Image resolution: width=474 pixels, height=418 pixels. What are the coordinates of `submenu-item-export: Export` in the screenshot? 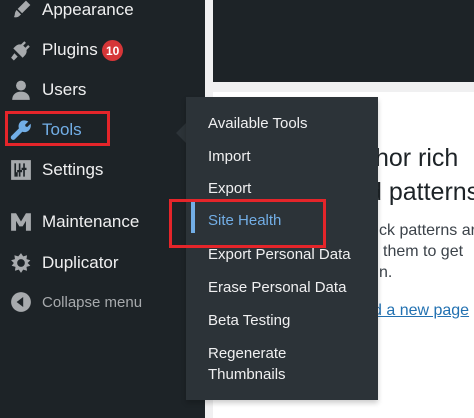 It's located at (229, 189).